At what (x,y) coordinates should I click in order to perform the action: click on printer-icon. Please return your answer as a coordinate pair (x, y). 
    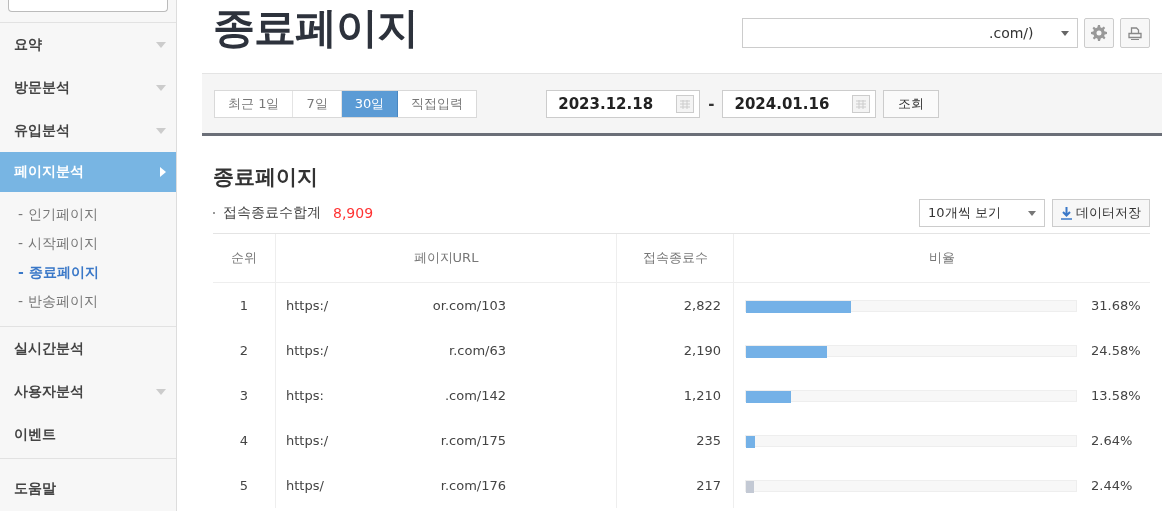
    Looking at the image, I should click on (1135, 33).